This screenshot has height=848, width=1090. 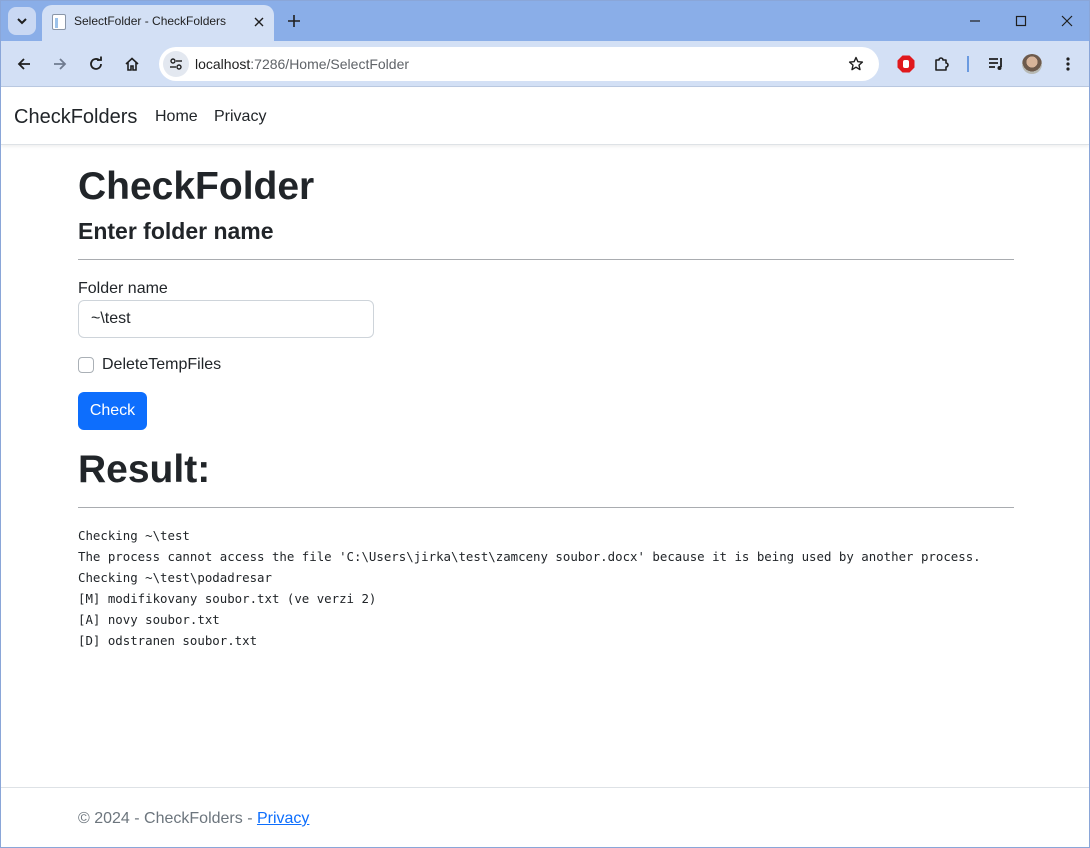 I want to click on home-icon, so click(x=132, y=64).